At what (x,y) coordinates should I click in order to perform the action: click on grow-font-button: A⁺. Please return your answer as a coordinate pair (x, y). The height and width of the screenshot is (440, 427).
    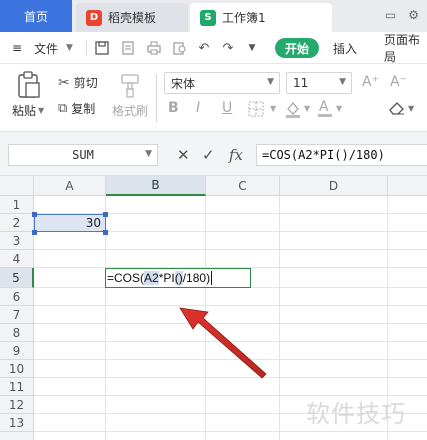
    Looking at the image, I should click on (370, 82).